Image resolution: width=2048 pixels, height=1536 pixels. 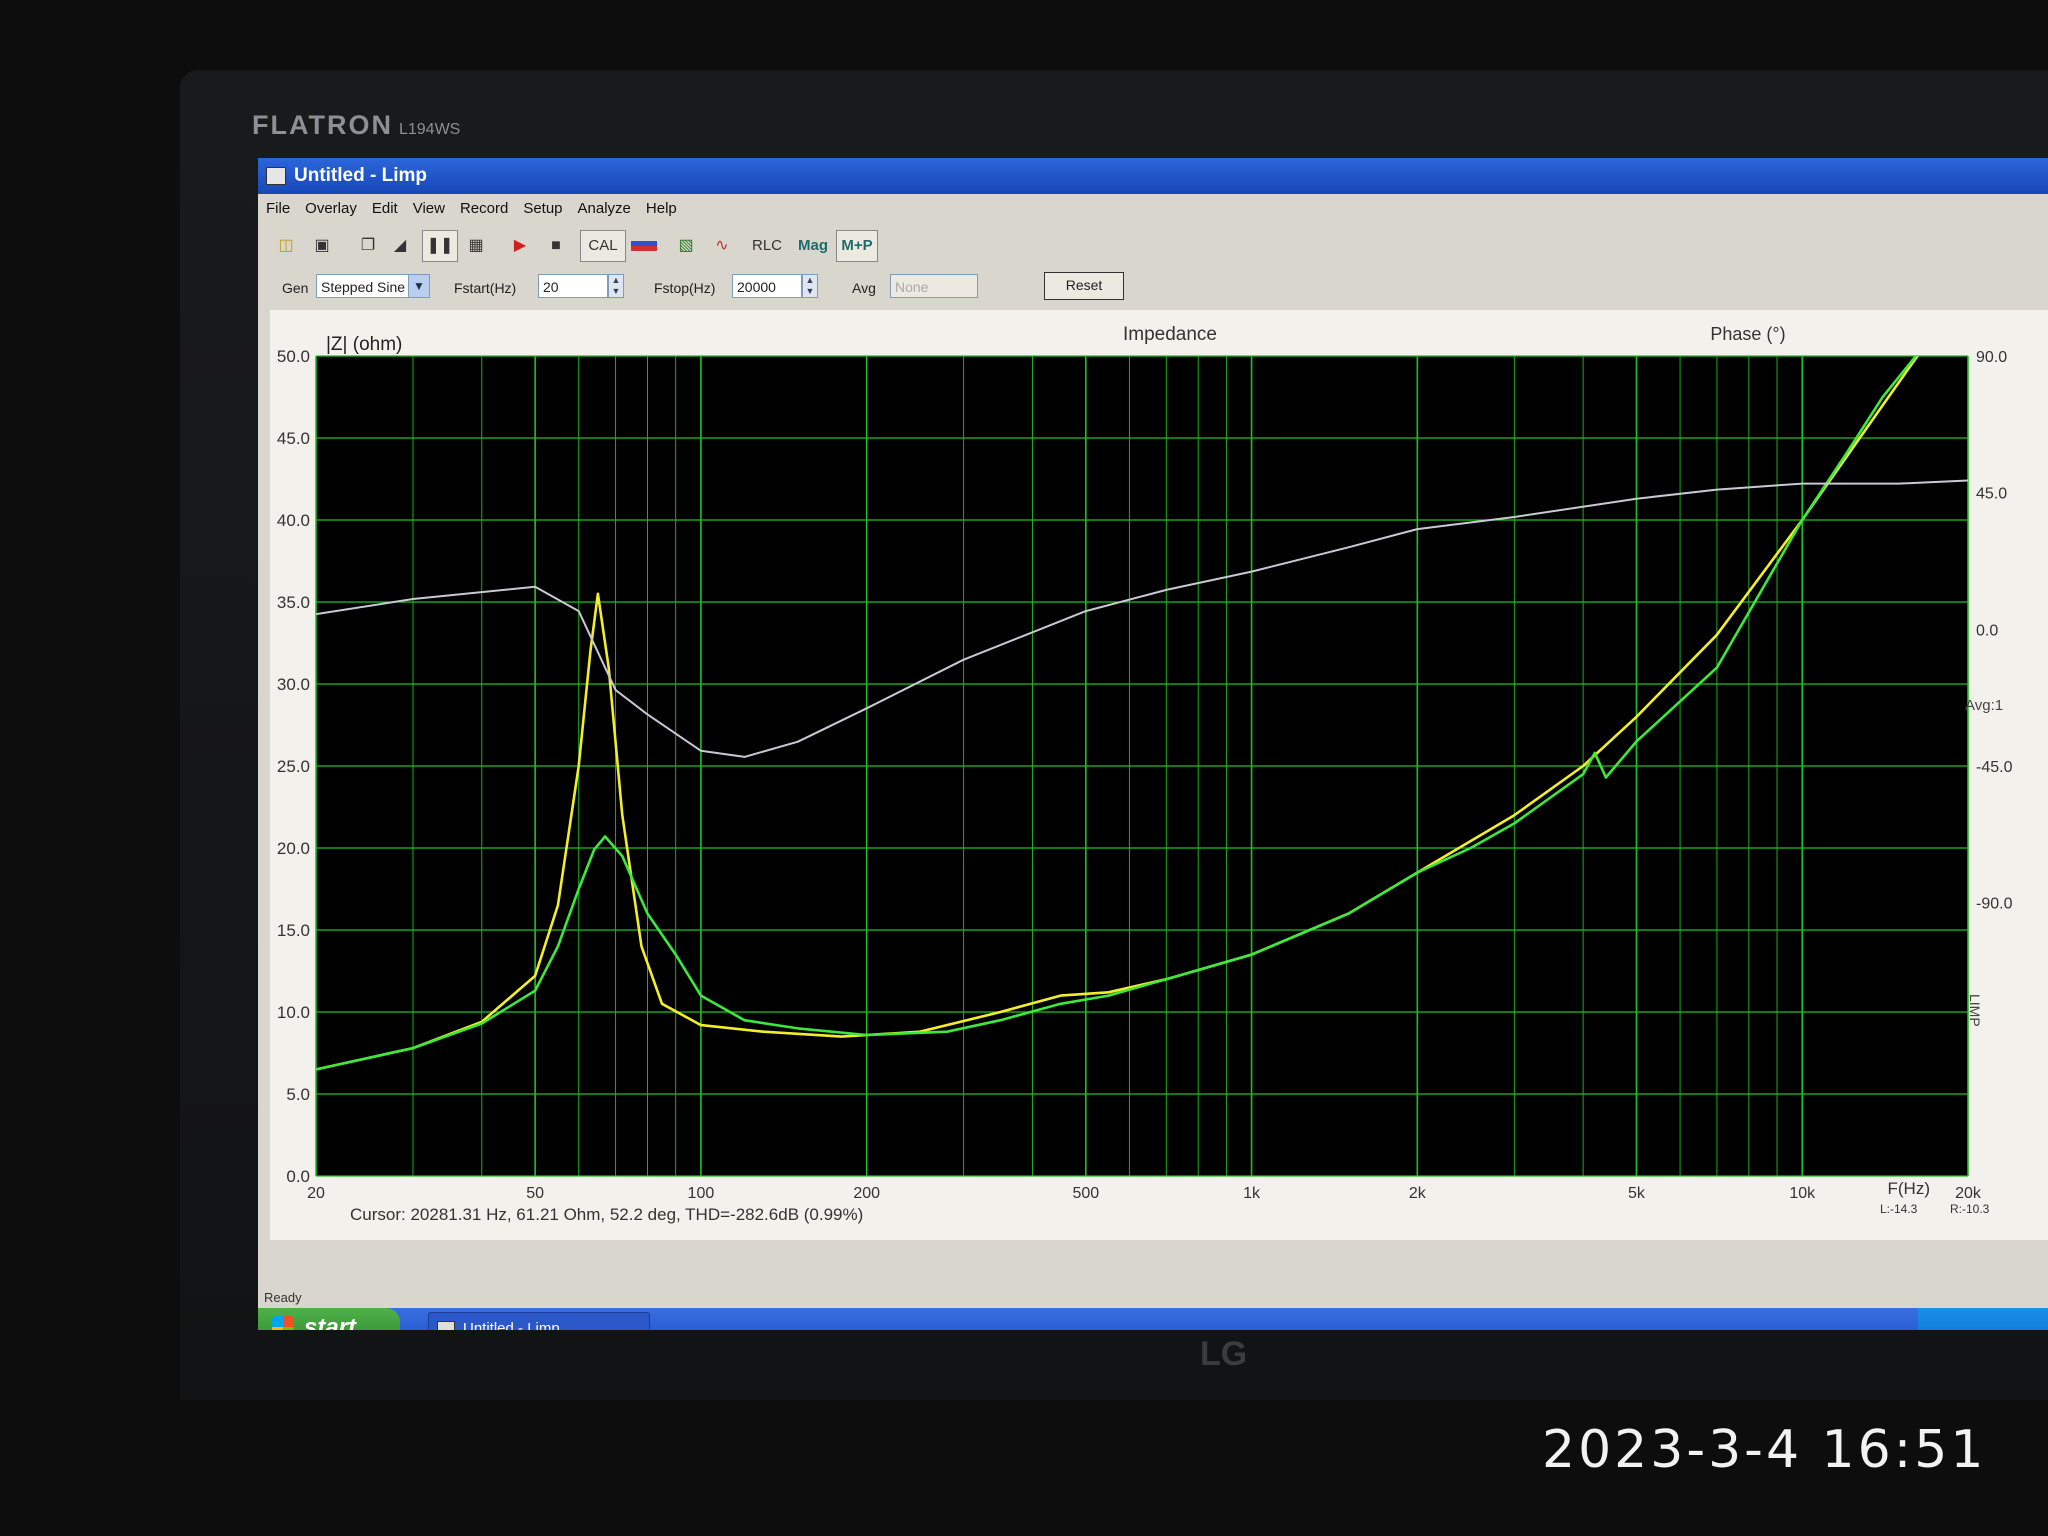 What do you see at coordinates (322, 246) in the screenshot?
I see `save-icon: ▣` at bounding box center [322, 246].